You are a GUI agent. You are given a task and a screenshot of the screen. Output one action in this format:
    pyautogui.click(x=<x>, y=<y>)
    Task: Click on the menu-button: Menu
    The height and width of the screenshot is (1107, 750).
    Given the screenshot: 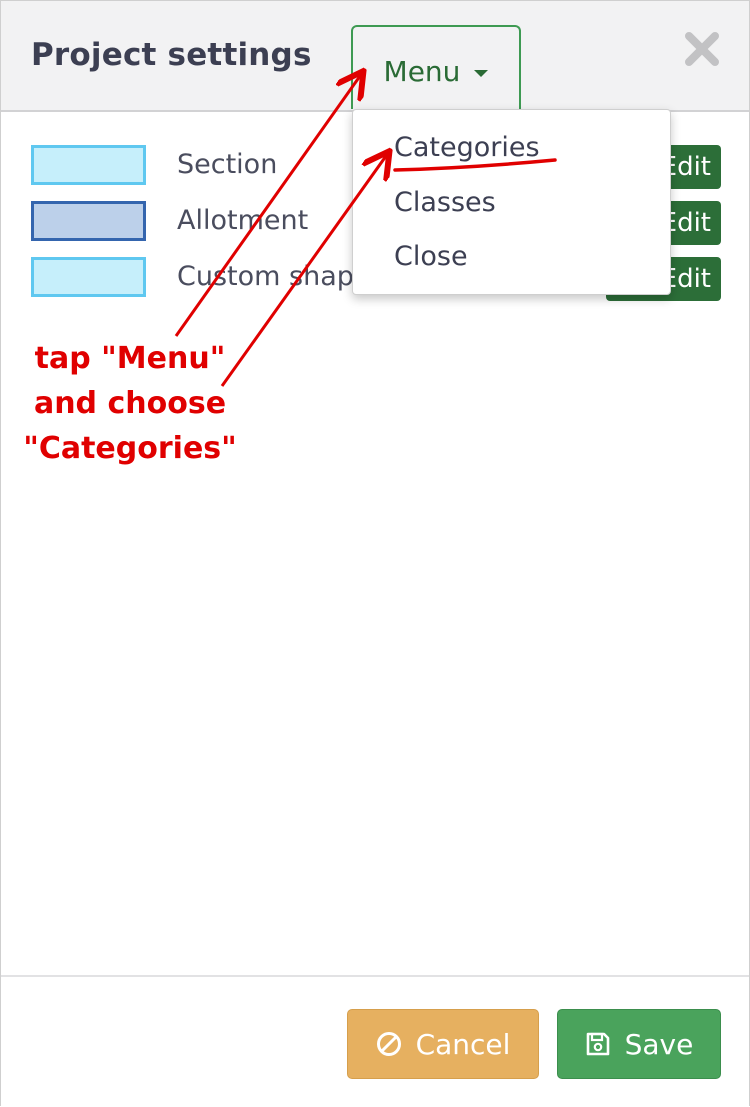 What is the action you would take?
    pyautogui.click(x=436, y=67)
    